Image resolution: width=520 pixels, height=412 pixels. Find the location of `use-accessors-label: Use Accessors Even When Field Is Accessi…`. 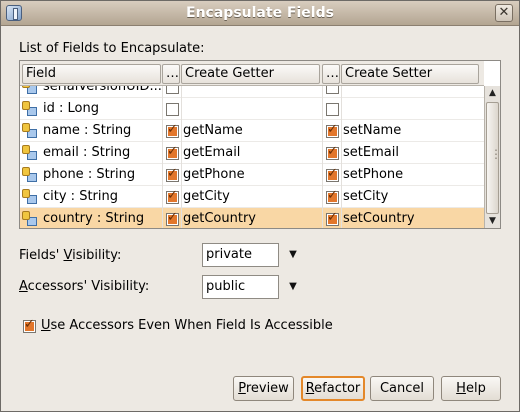

use-accessors-label: Use Accessors Even When Field Is Accessi… is located at coordinates (187, 325).